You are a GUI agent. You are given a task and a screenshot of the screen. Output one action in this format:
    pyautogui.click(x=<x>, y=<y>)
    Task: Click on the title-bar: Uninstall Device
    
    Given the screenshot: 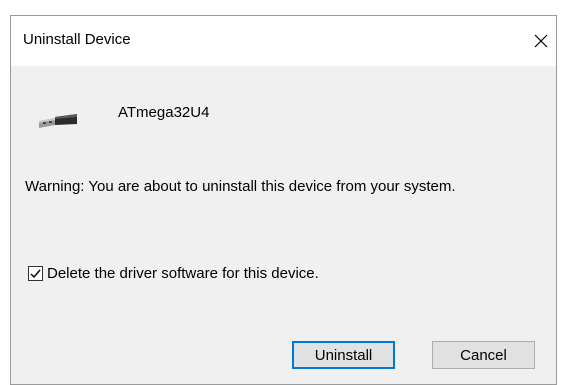 What is the action you would take?
    pyautogui.click(x=283, y=41)
    